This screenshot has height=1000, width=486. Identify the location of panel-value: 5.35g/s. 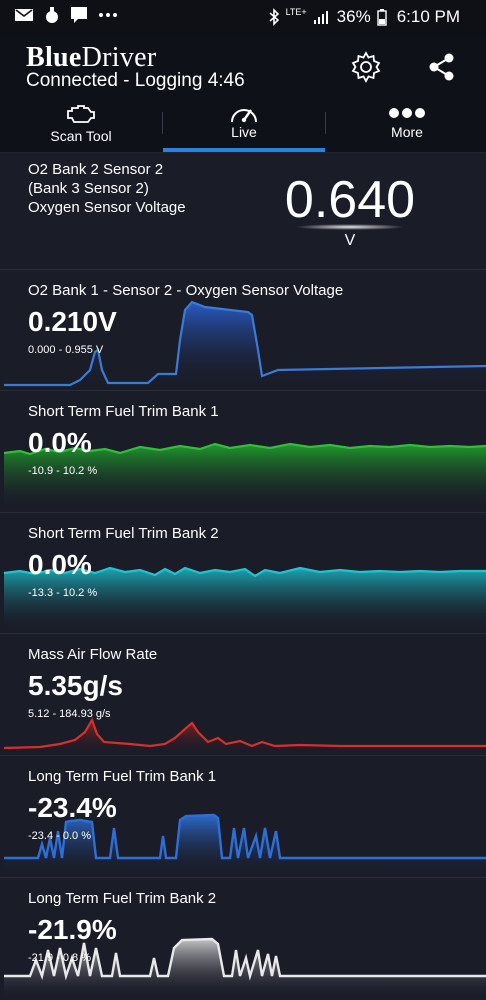
(75, 685).